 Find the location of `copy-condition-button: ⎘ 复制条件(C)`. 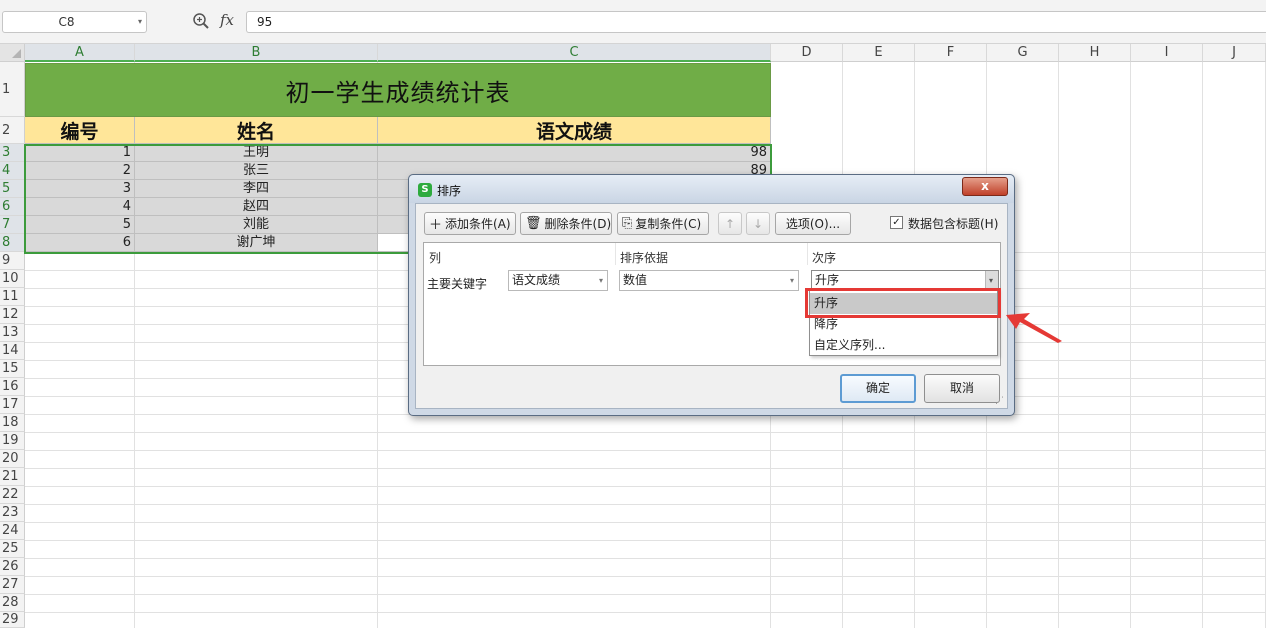

copy-condition-button: ⎘ 复制条件(C) is located at coordinates (663, 223).